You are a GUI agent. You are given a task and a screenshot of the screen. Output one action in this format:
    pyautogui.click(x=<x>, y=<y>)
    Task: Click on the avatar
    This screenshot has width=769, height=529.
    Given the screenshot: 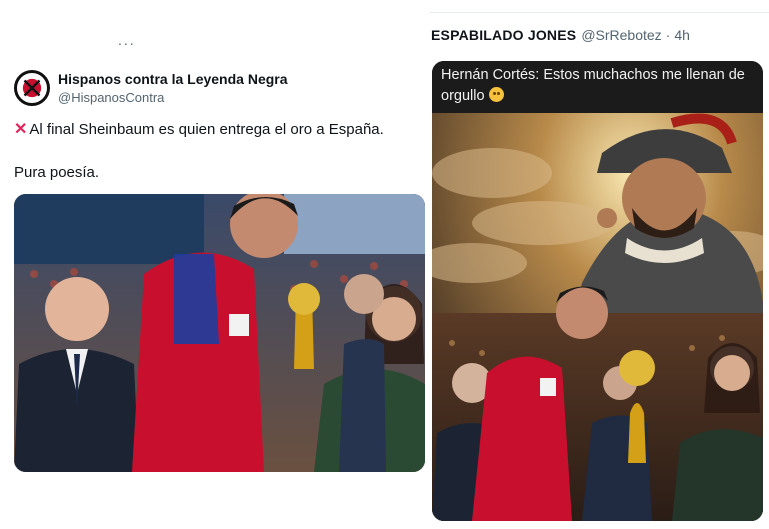 What is the action you would take?
    pyautogui.click(x=32, y=88)
    